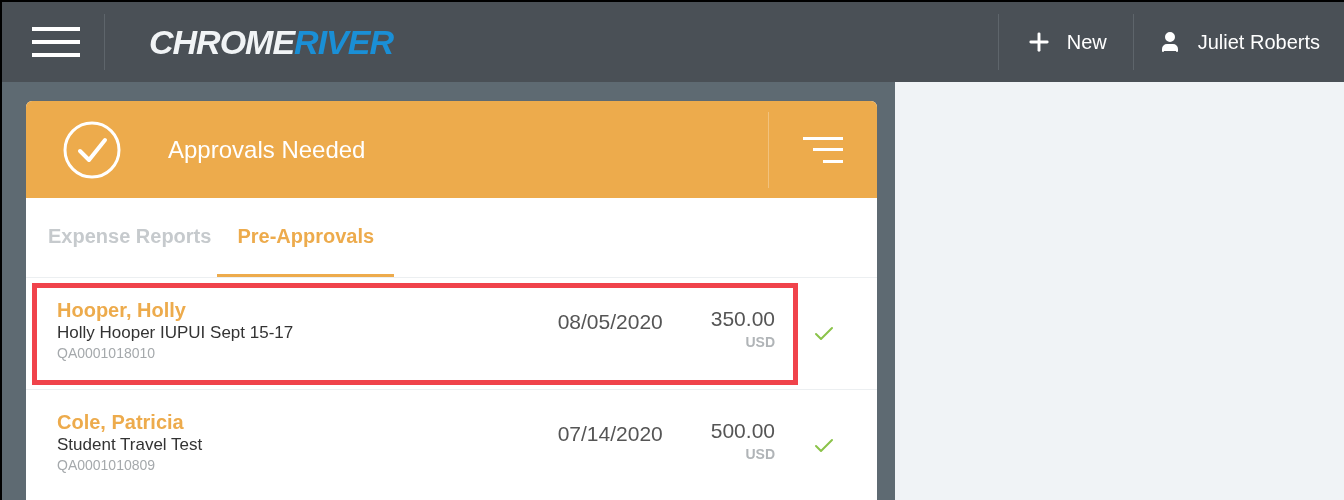 This screenshot has width=1344, height=500. I want to click on amount: 350.00, so click(742, 318).